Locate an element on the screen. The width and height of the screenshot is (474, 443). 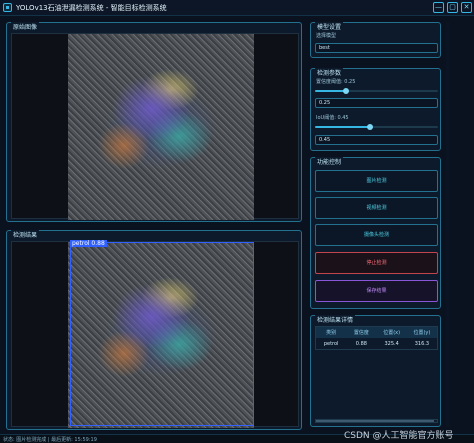
result-image-title: 检测结果 is located at coordinates (25, 234).